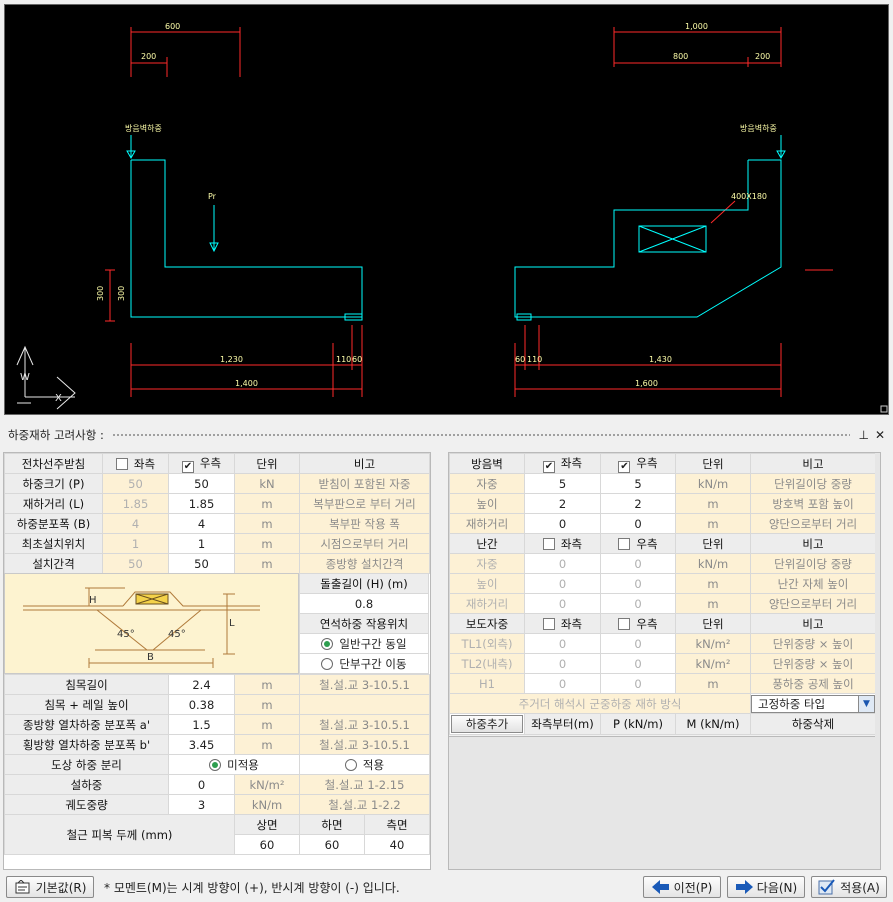 This screenshot has width=893, height=902. What do you see at coordinates (201, 804) in the screenshot?
I see `value-cell: 3` at bounding box center [201, 804].